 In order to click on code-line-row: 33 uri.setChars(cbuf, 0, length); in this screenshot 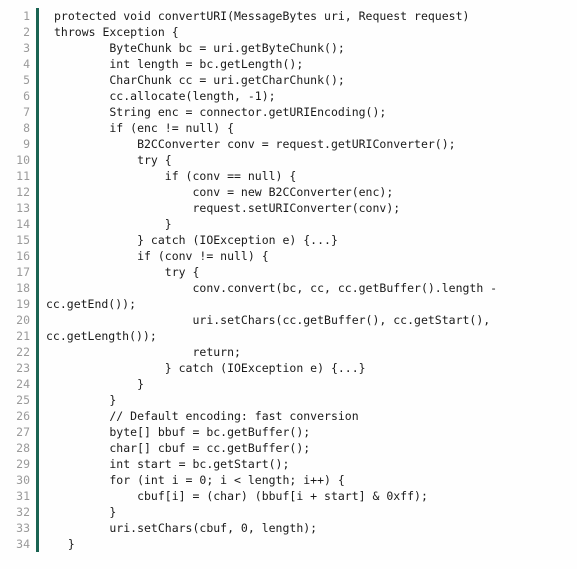, I will do `click(288, 528)`.